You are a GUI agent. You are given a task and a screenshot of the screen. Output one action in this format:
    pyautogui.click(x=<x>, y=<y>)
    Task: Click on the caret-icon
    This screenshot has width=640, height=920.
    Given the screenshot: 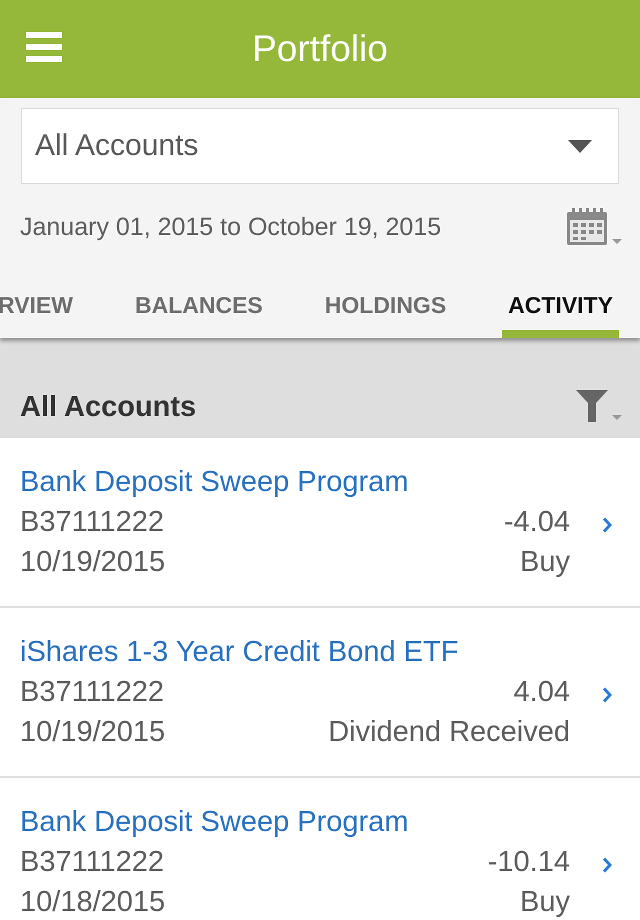 What is the action you would take?
    pyautogui.click(x=580, y=146)
    